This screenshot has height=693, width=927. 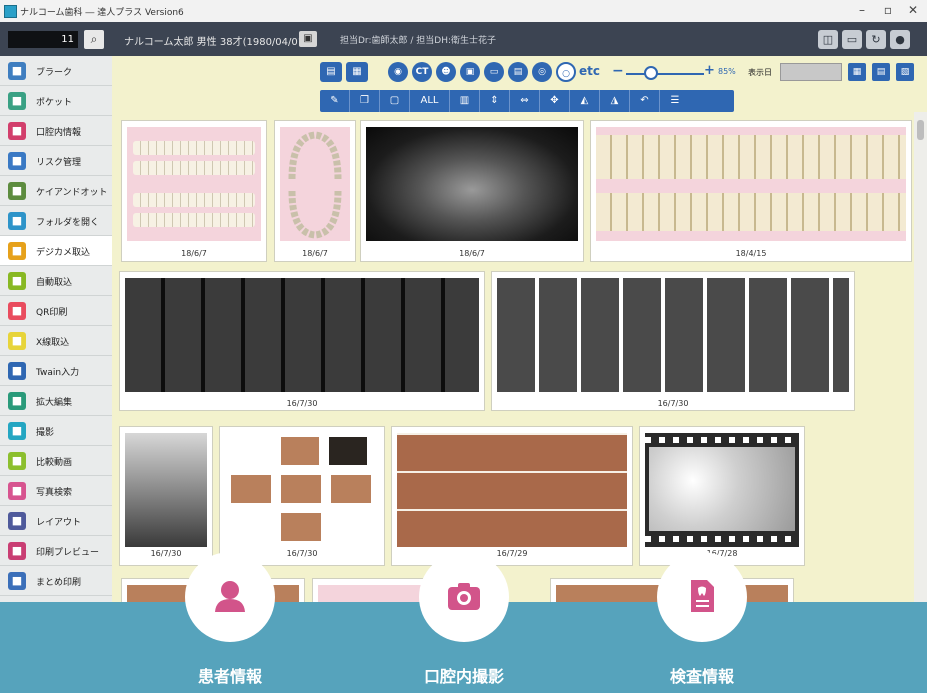 What do you see at coordinates (760, 72) in the screenshot?
I see `display-date-label: 表示日` at bounding box center [760, 72].